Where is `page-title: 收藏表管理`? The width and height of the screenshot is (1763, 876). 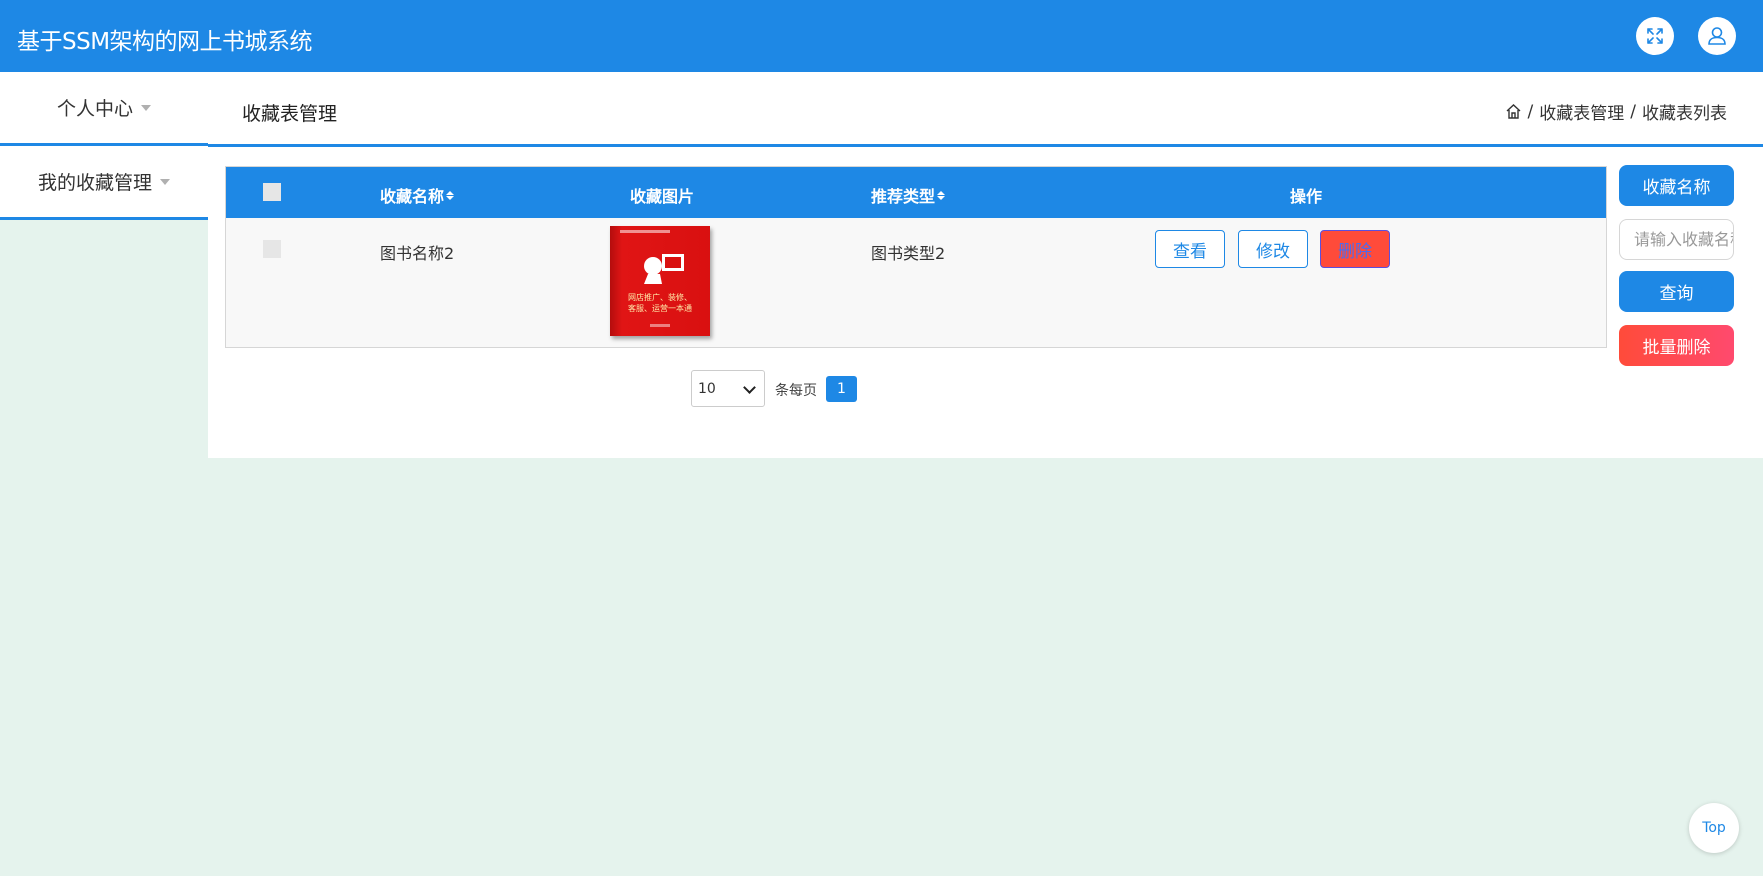 page-title: 收藏表管理 is located at coordinates (290, 114).